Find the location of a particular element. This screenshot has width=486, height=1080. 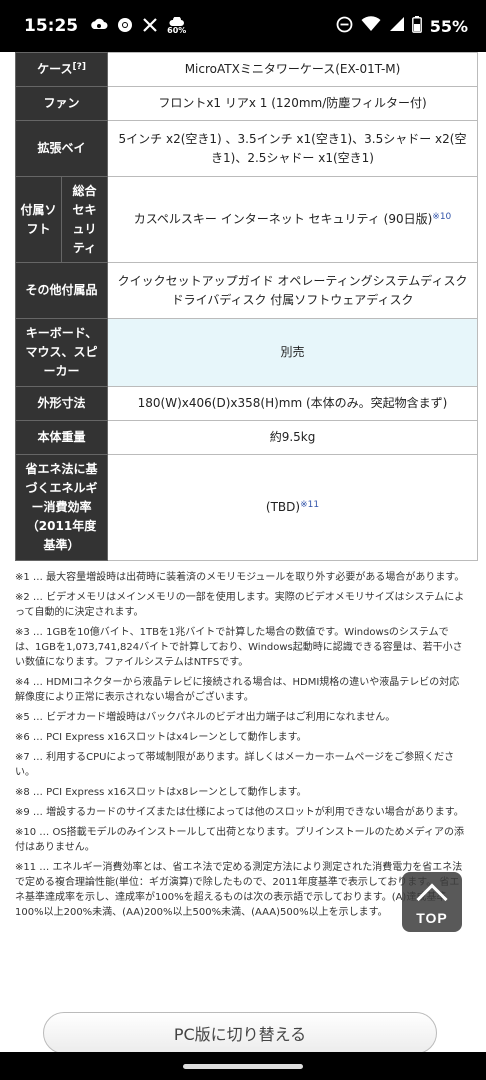

spec-label-bays: 拡張ベイ is located at coordinates (61, 148).